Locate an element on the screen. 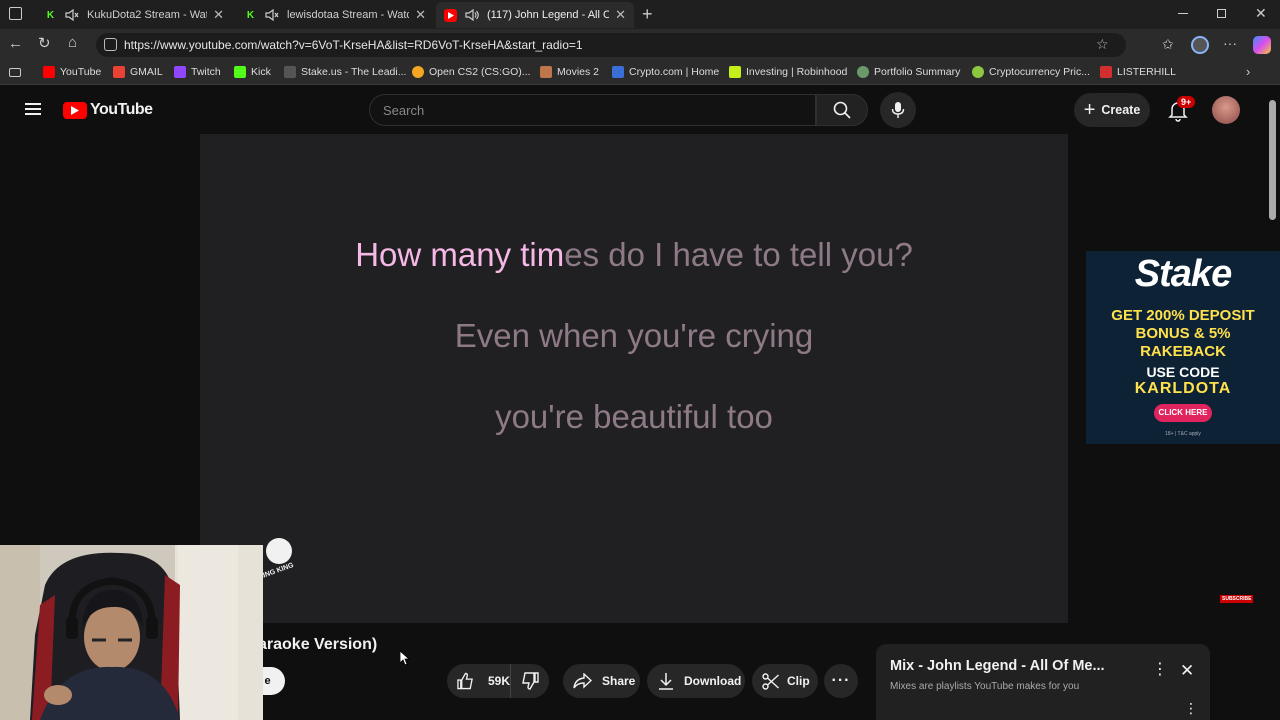  bookmark-listerhill: LISTERHILL is located at coordinates (1138, 72).